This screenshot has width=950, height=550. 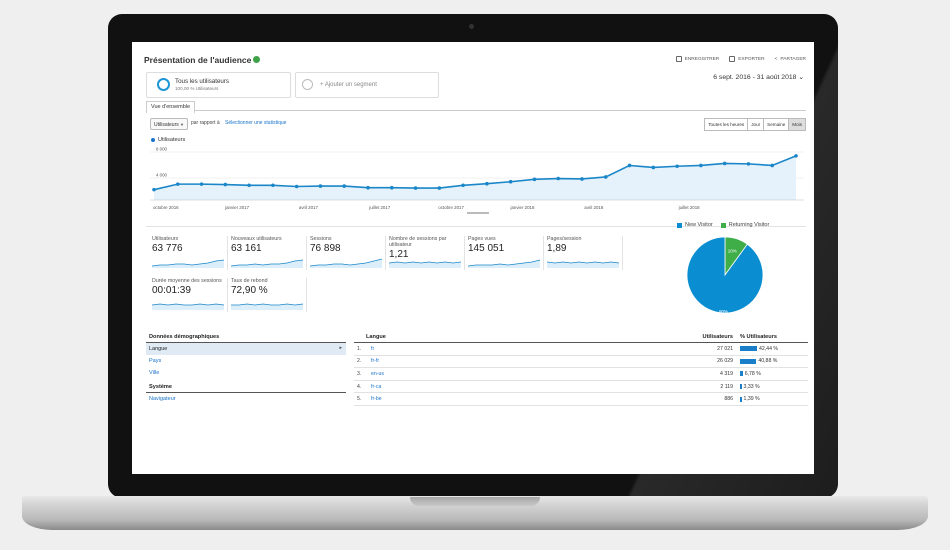 I want to click on page-title: Présentation de l'audience, so click(x=202, y=60).